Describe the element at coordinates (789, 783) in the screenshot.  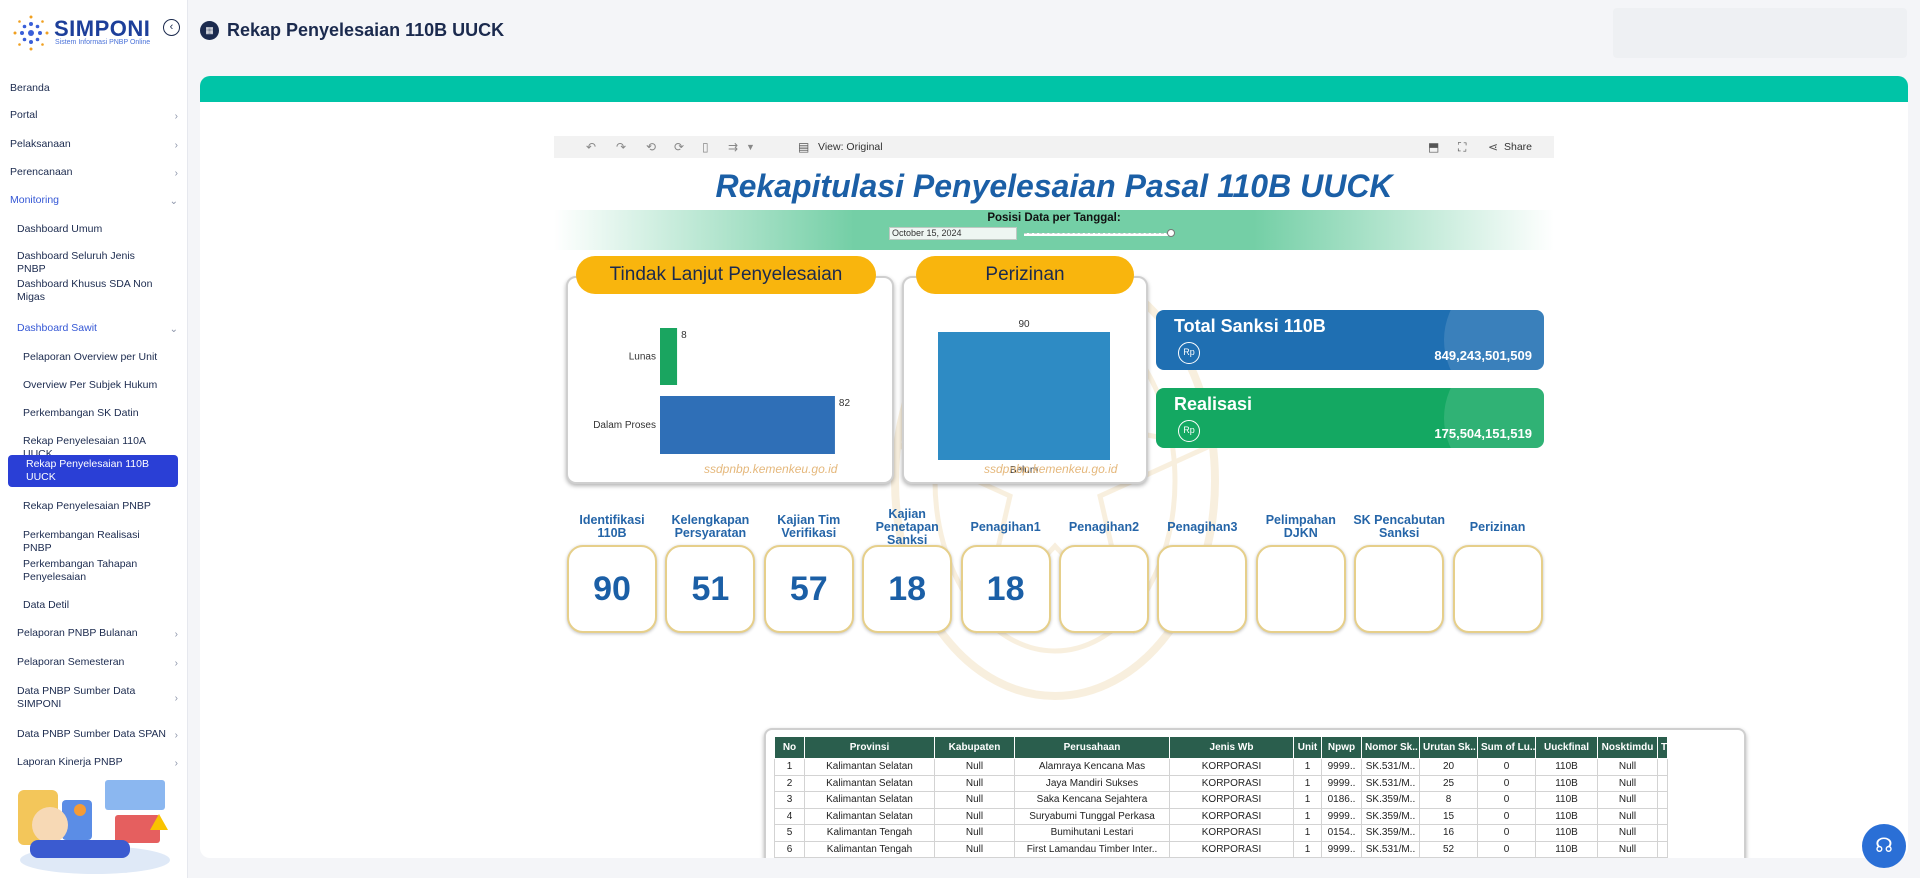
I see `table-cell: 2` at that location.